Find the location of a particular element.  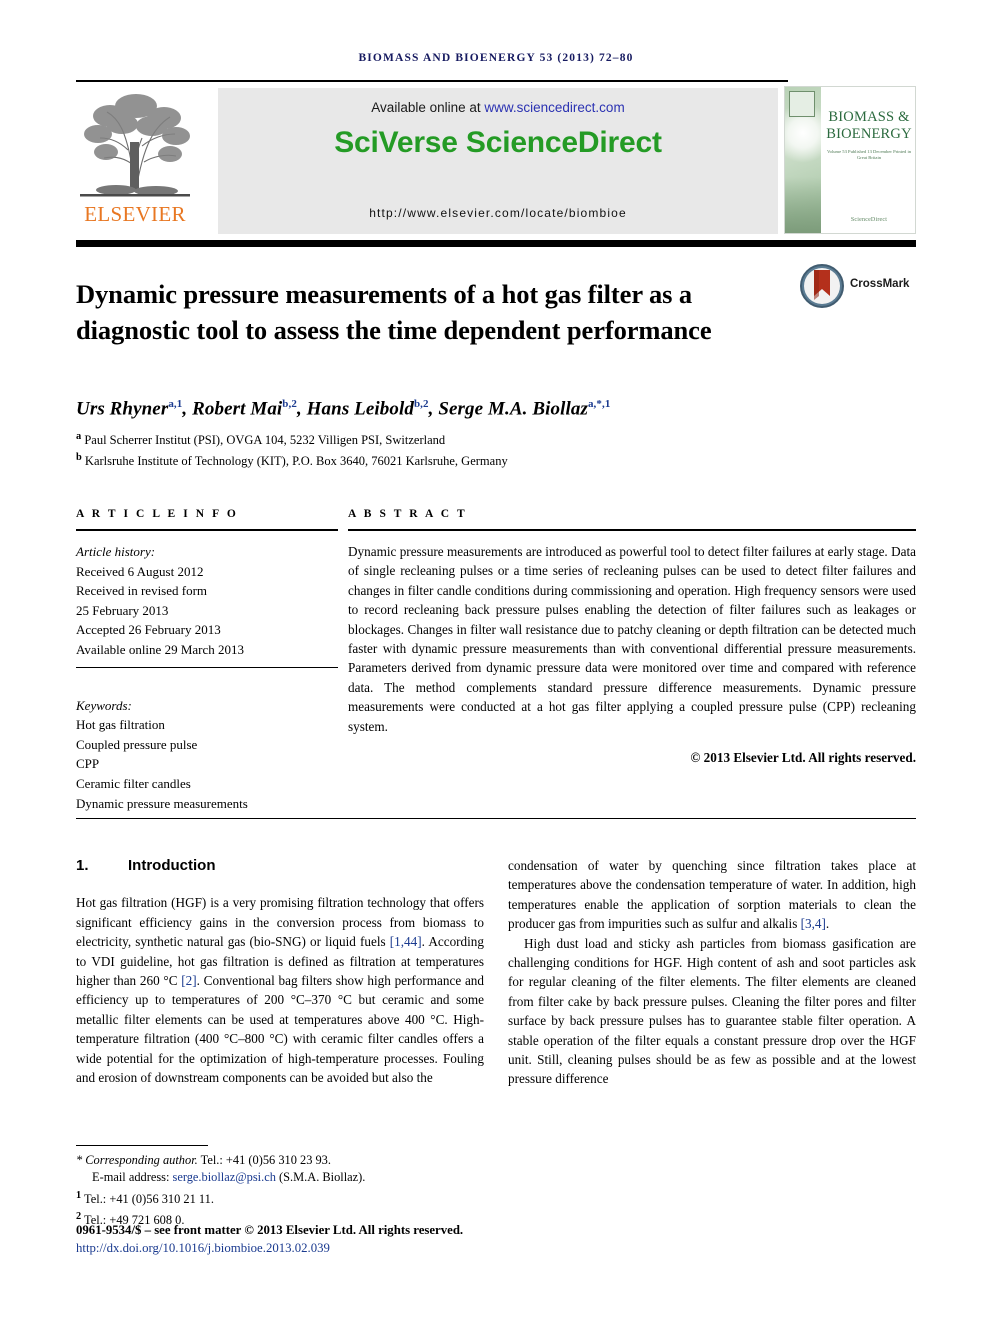

cover-grass is located at coordinates (803, 205).